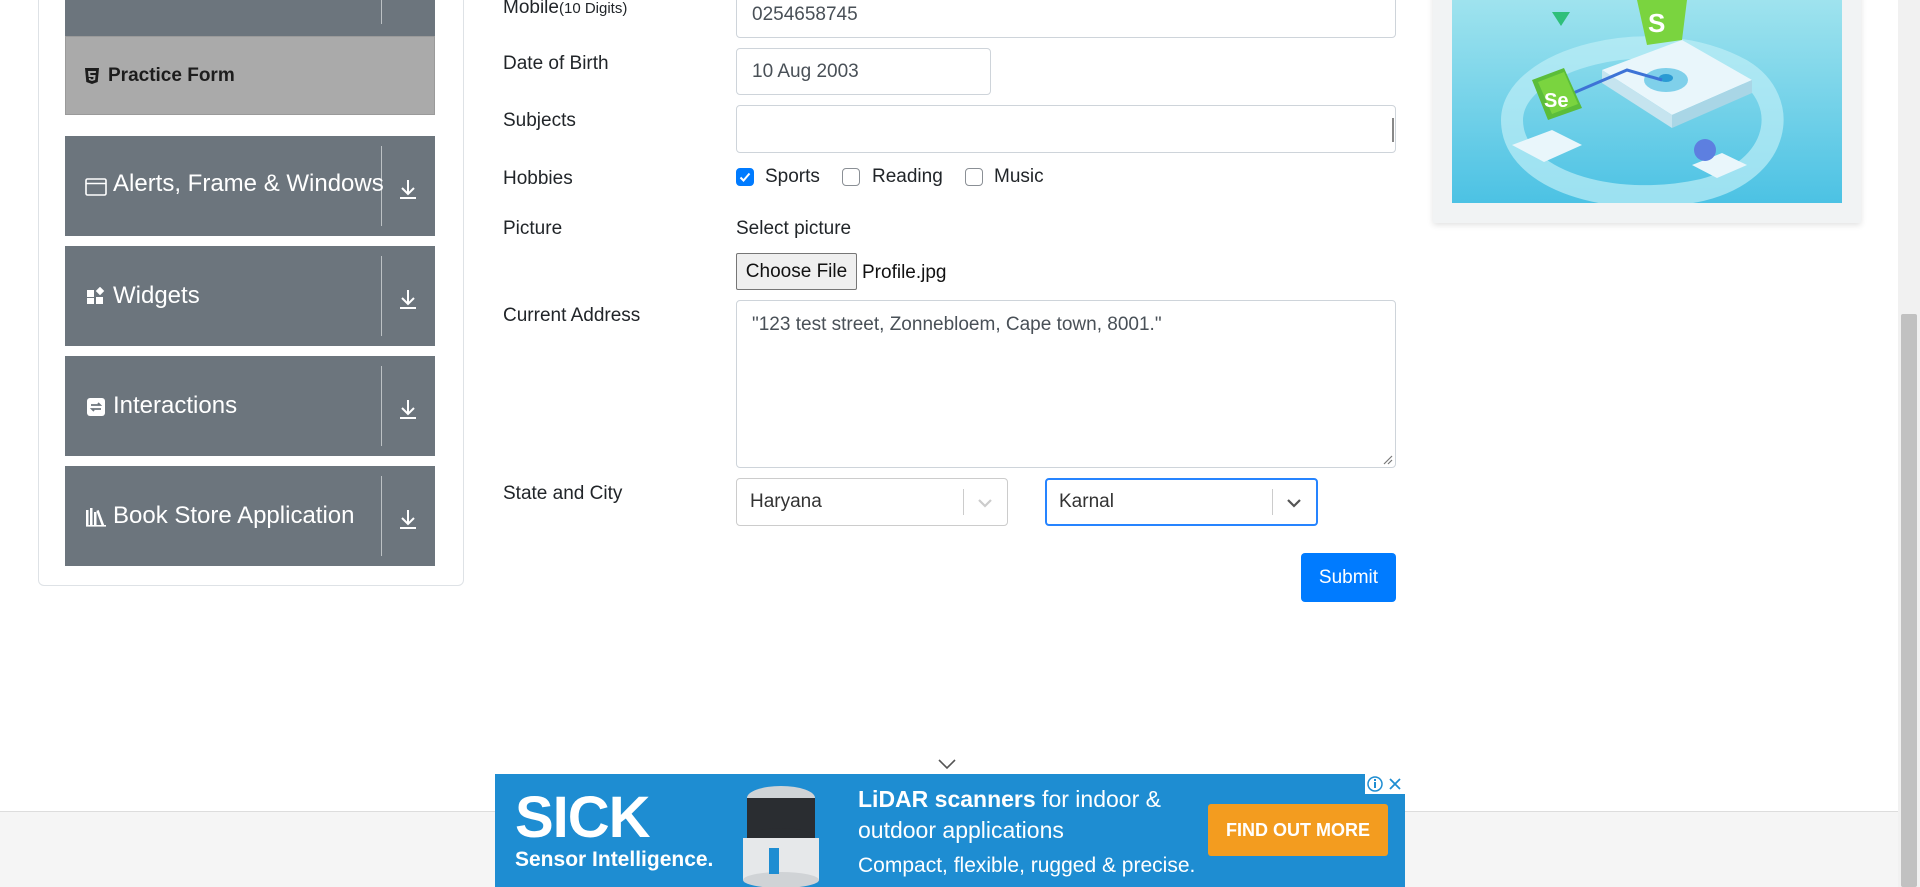 The width and height of the screenshot is (1920, 887). I want to click on sports-checkbox, so click(745, 177).